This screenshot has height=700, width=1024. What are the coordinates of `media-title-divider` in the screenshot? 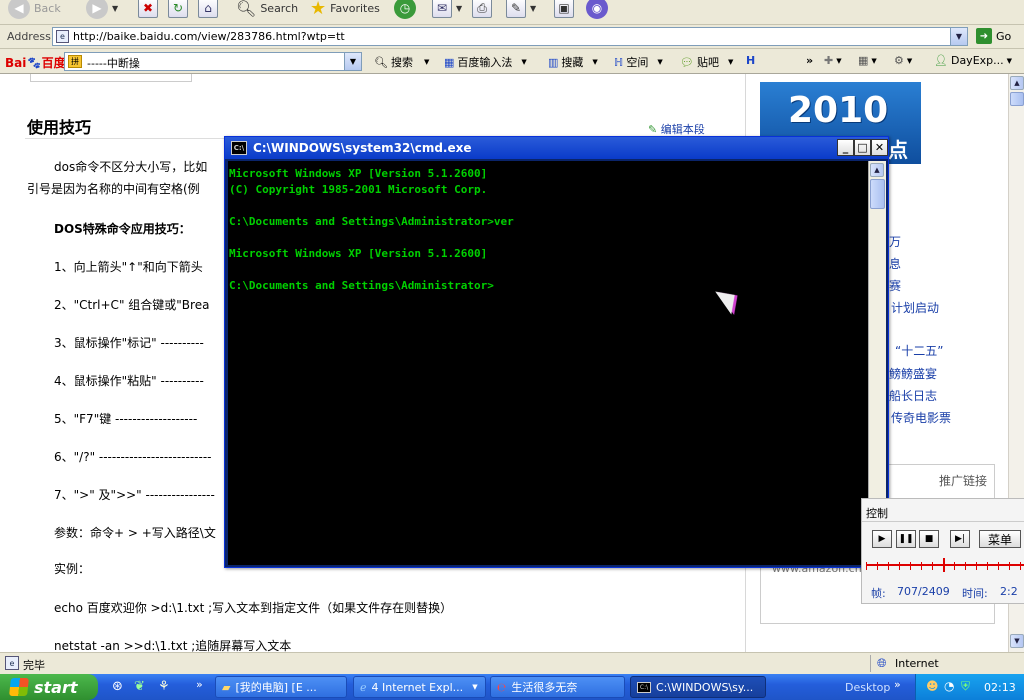 It's located at (943, 521).